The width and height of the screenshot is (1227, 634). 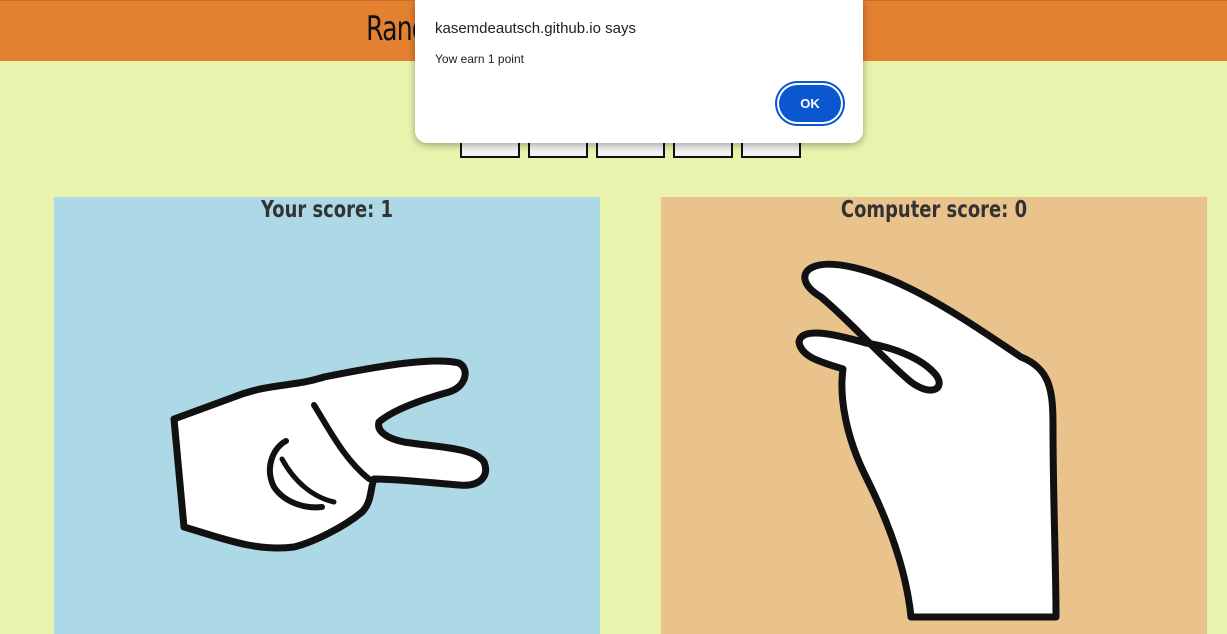 I want to click on paper-hand-icon, so click(x=927, y=440).